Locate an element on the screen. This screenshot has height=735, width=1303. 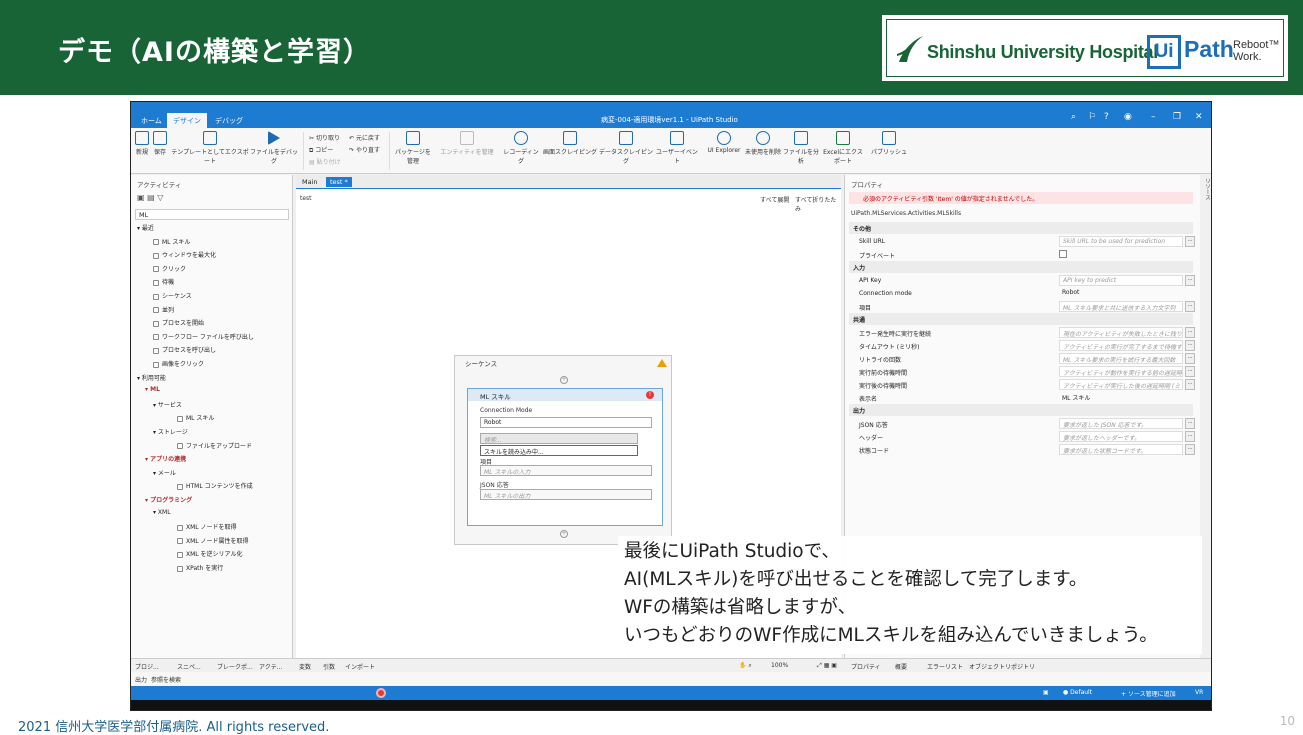
tab-output: 出力 is located at coordinates (141, 679).